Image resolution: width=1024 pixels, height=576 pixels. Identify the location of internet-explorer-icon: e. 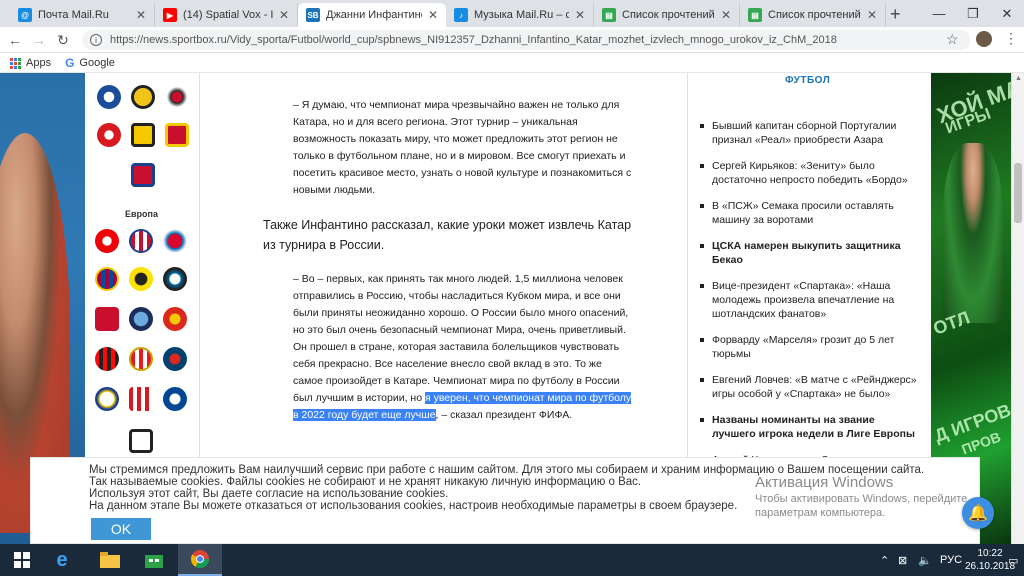
(62, 560).